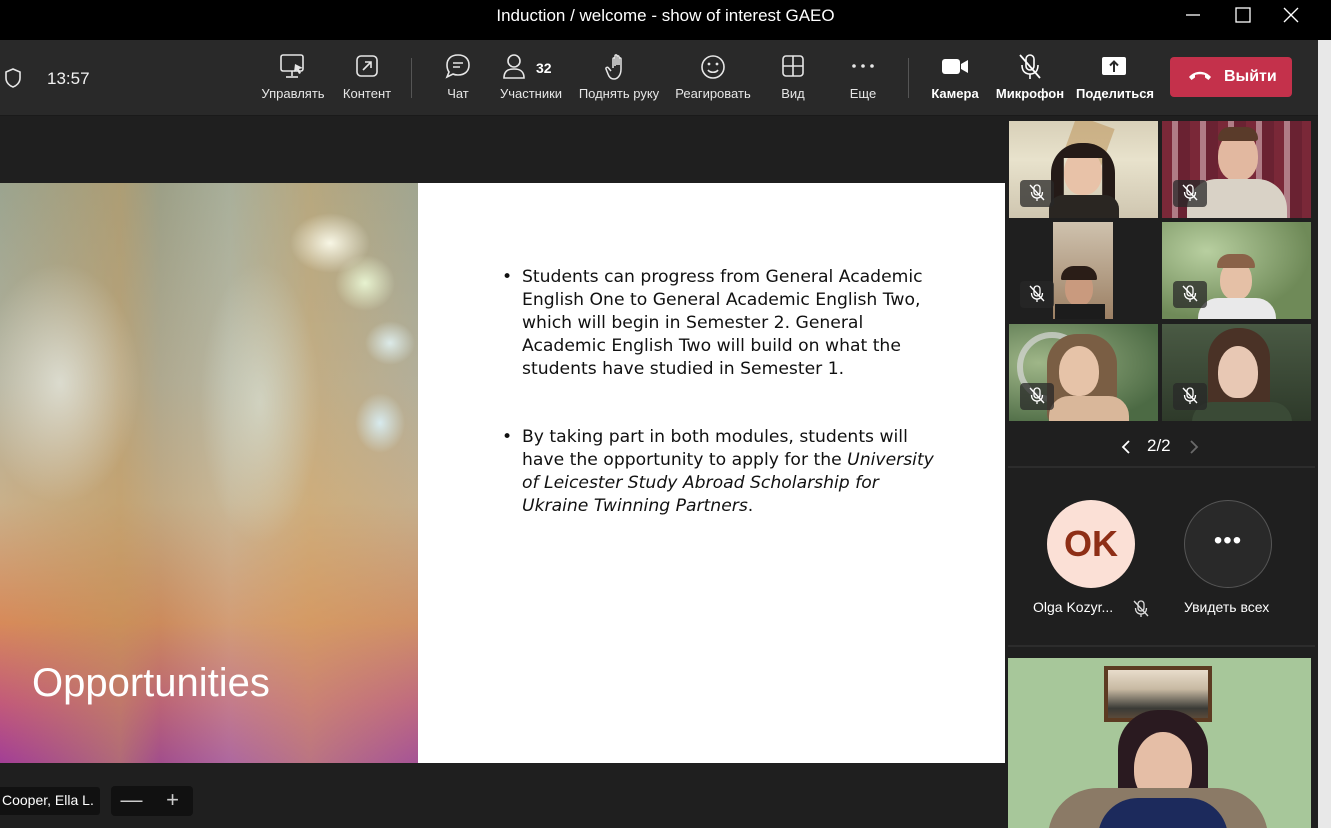 The image size is (1331, 828). Describe the element at coordinates (1091, 544) in the screenshot. I see `participant-avatar: OK` at that location.